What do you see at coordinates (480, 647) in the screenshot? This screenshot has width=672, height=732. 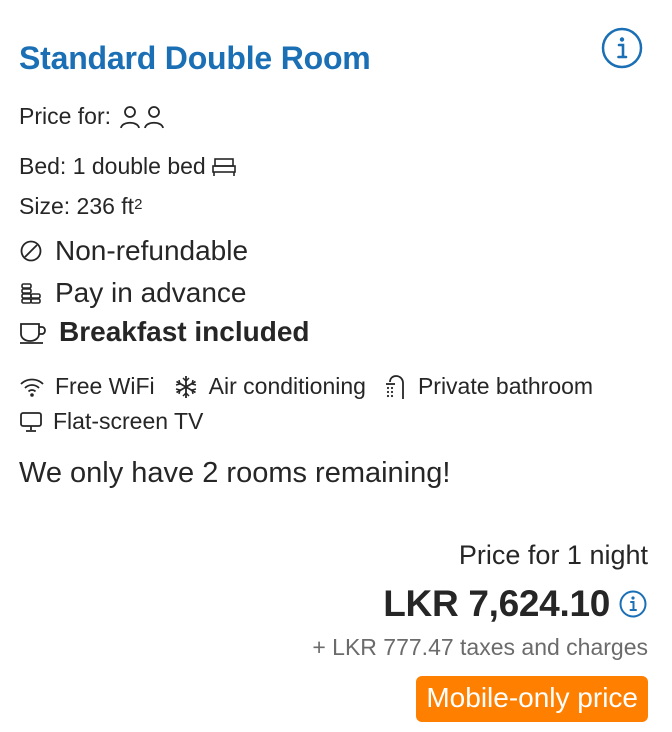 I see `taxes-and-charges: + LKR 777.47 taxes and charges` at bounding box center [480, 647].